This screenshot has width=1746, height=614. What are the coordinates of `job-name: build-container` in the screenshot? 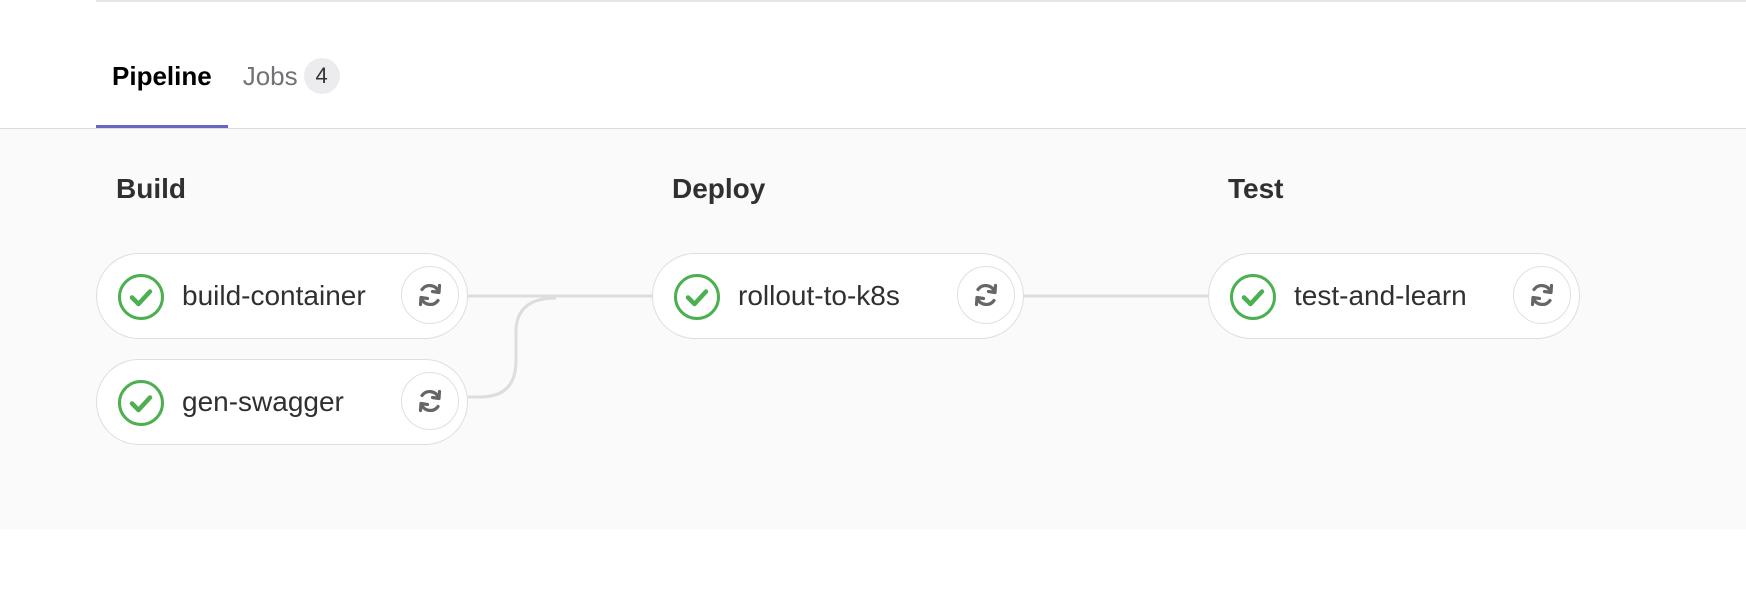 It's located at (274, 295).